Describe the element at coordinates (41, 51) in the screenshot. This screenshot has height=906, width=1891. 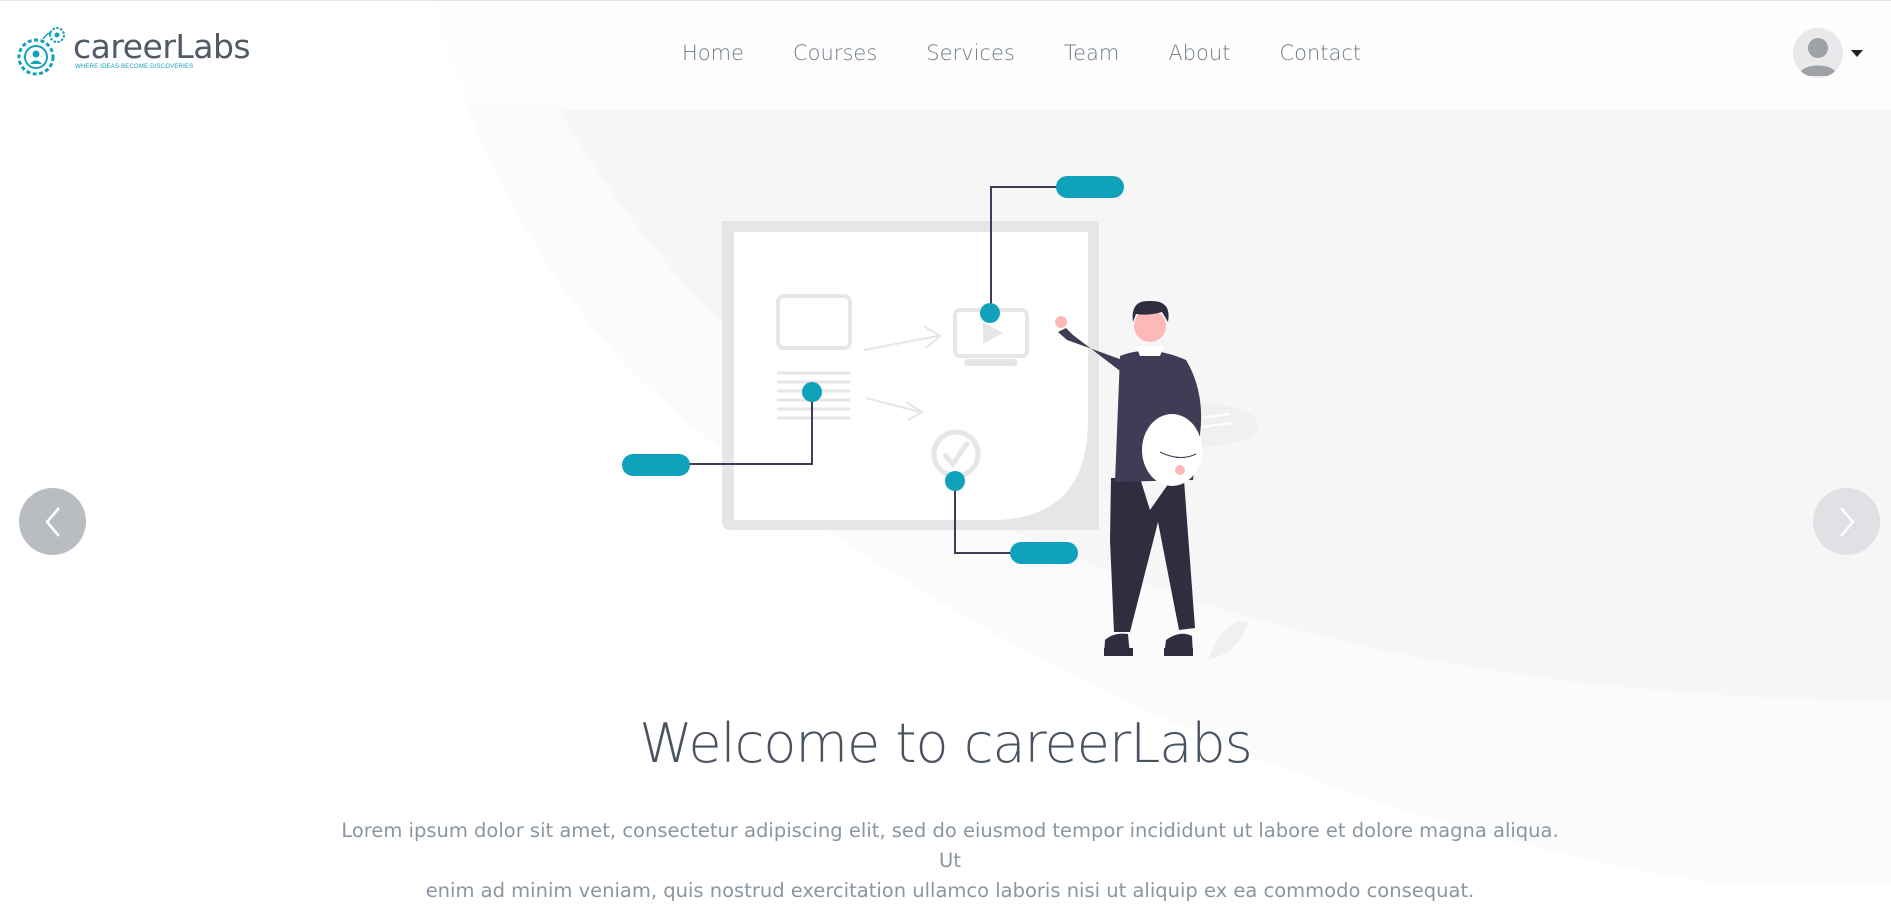
I see `gear-logo-icon` at that location.